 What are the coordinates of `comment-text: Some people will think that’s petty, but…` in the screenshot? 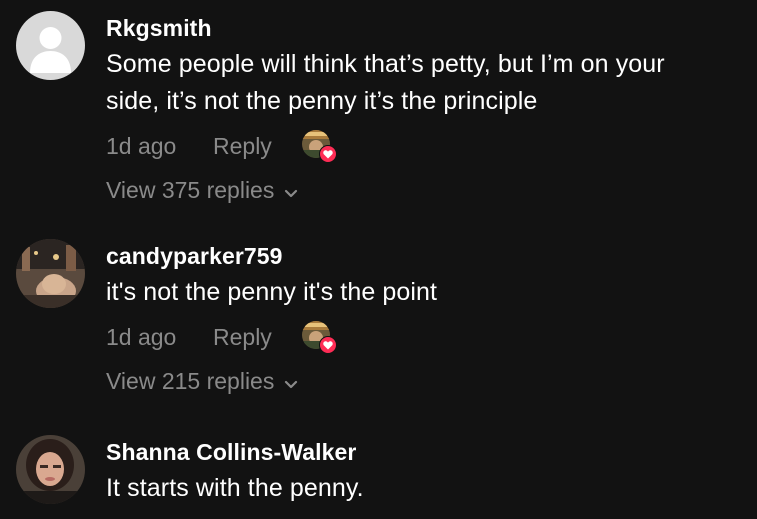 It's located at (427, 83).